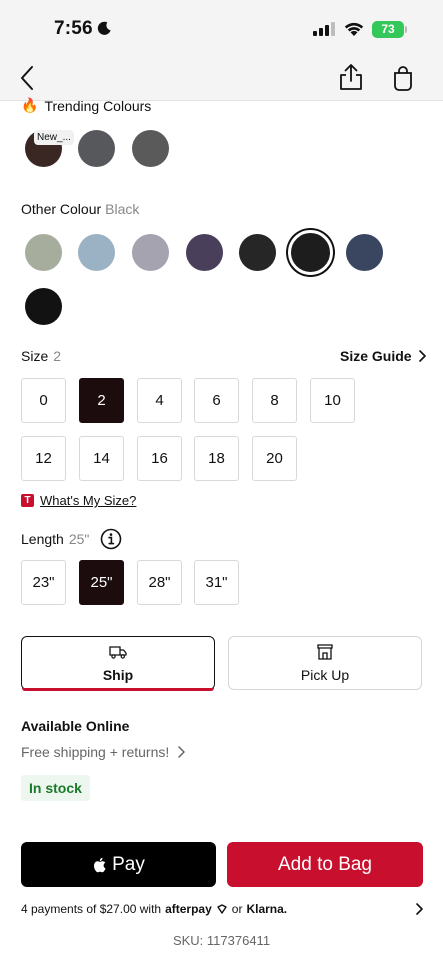  What do you see at coordinates (122, 209) in the screenshot?
I see `selected-colour-value: Black` at bounding box center [122, 209].